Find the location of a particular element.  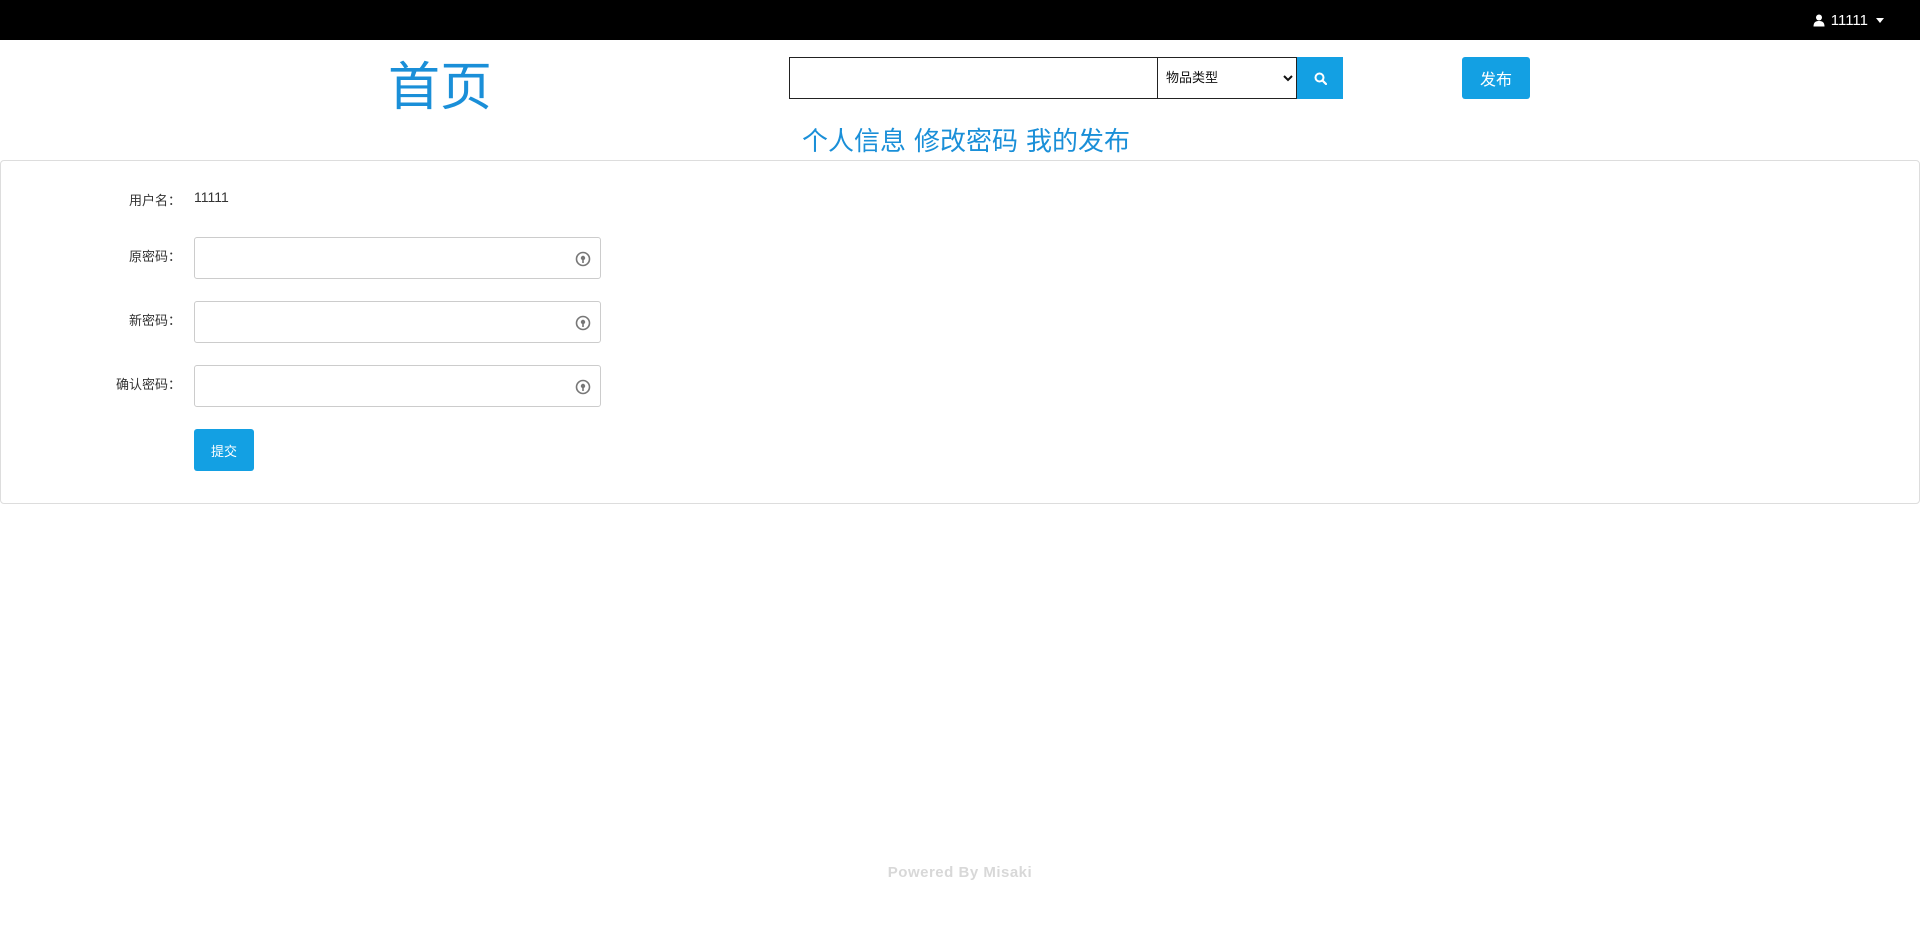

username-label: 11111 is located at coordinates (1849, 20).